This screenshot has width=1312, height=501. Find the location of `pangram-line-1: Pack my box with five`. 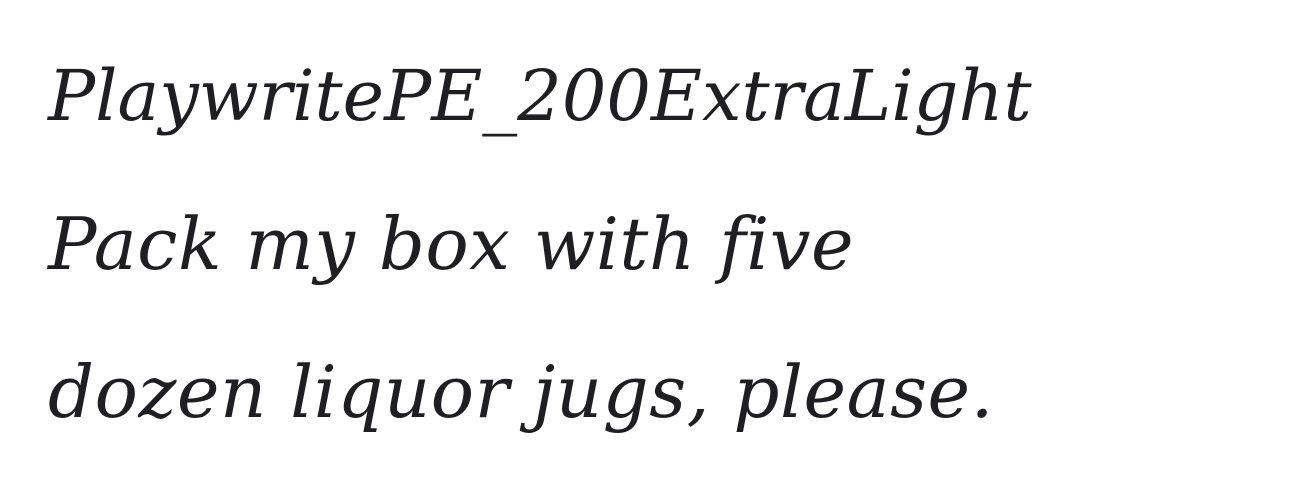

pangram-line-1: Pack my box with five is located at coordinates (451, 244).